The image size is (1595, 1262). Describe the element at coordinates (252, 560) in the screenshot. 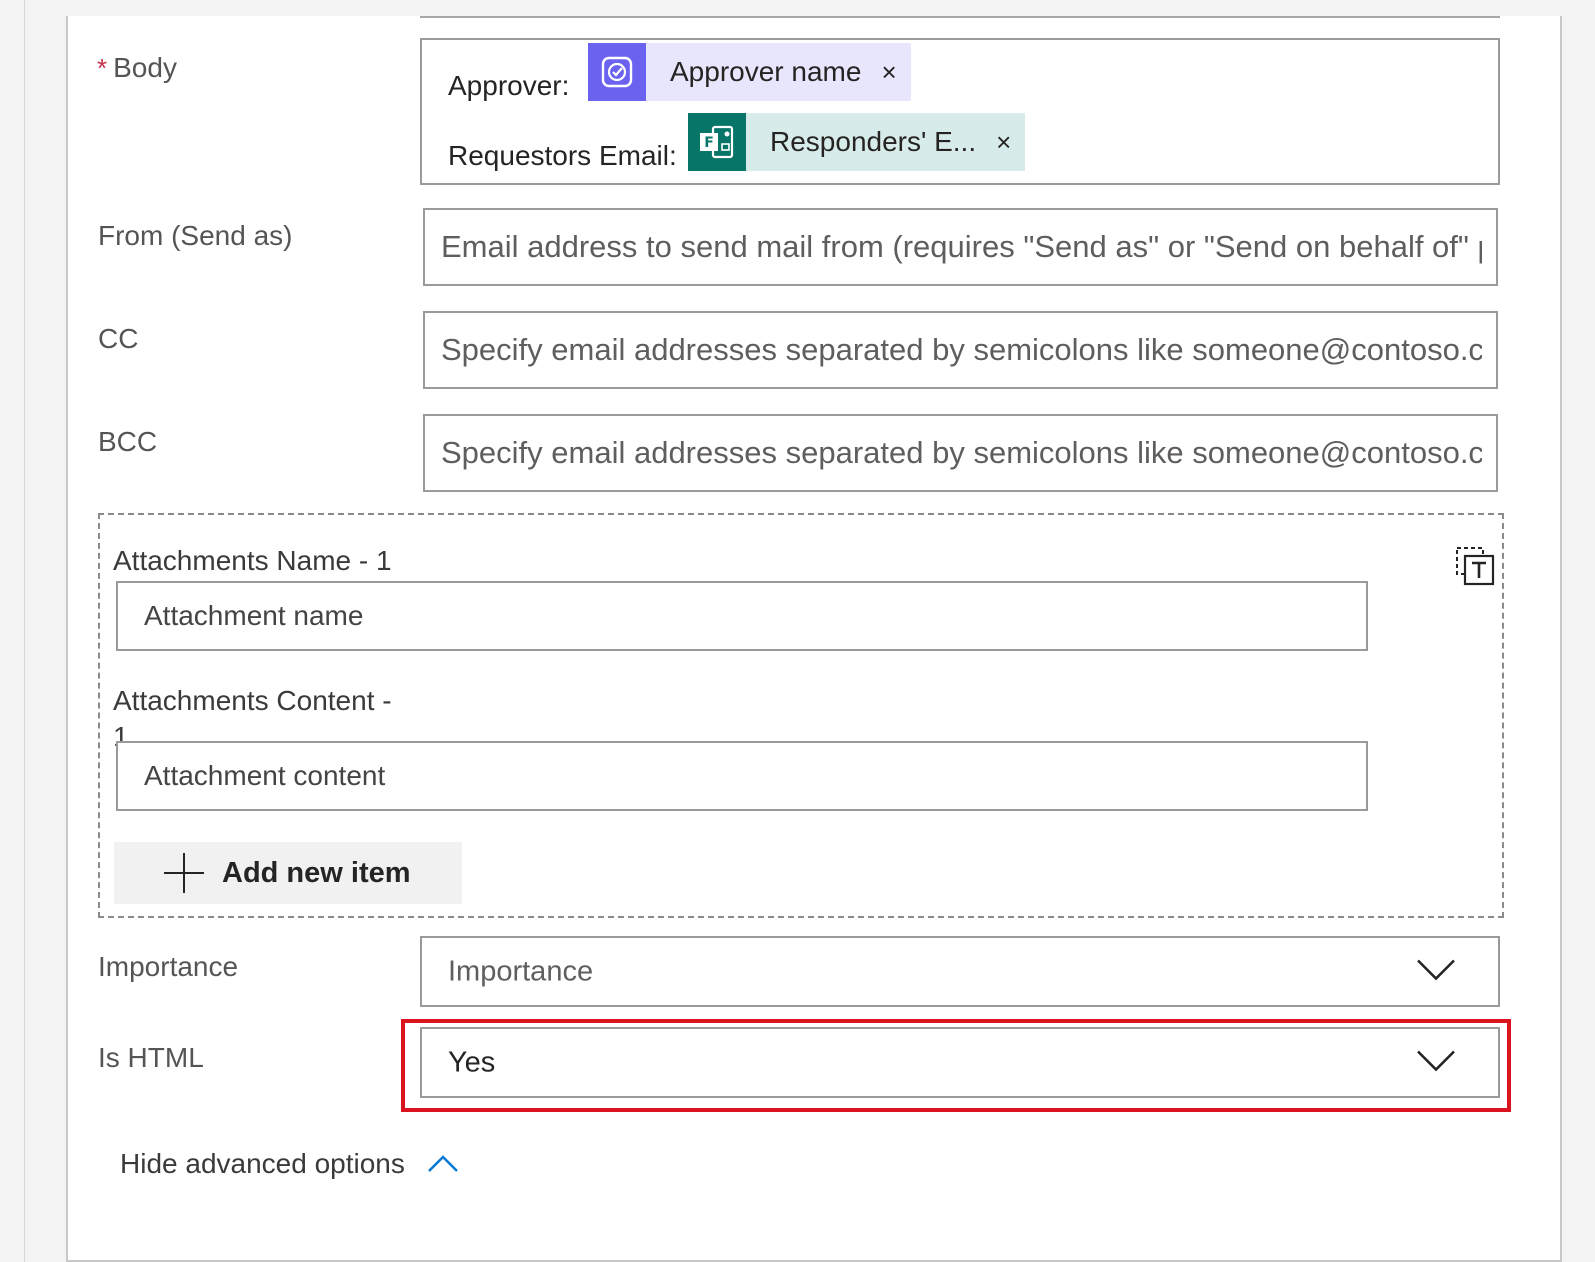

I see `attachment-name-label: Attachments Name - 1` at that location.